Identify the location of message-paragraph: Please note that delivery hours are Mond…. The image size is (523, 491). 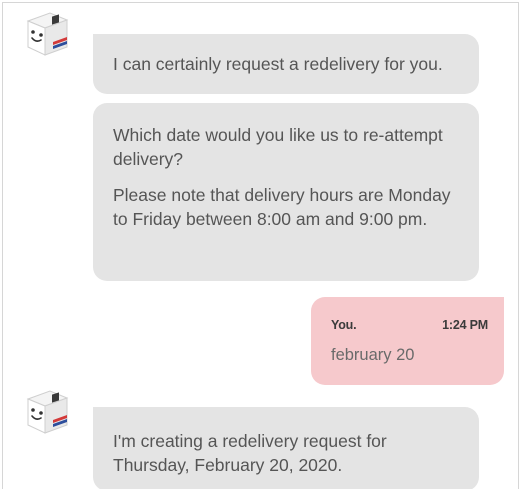
(282, 207).